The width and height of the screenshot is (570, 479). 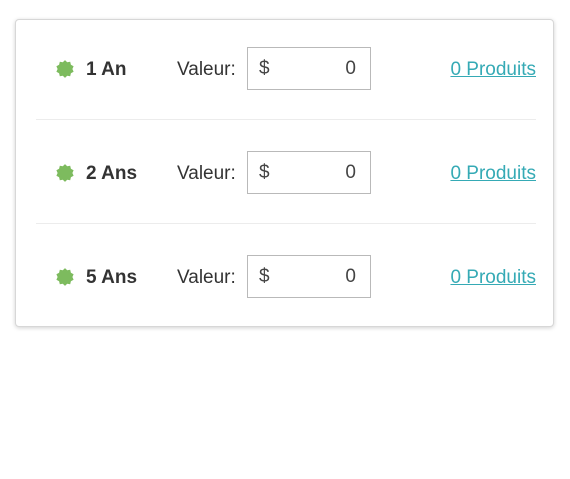 I want to click on term-label: 5 Ans, so click(x=112, y=277).